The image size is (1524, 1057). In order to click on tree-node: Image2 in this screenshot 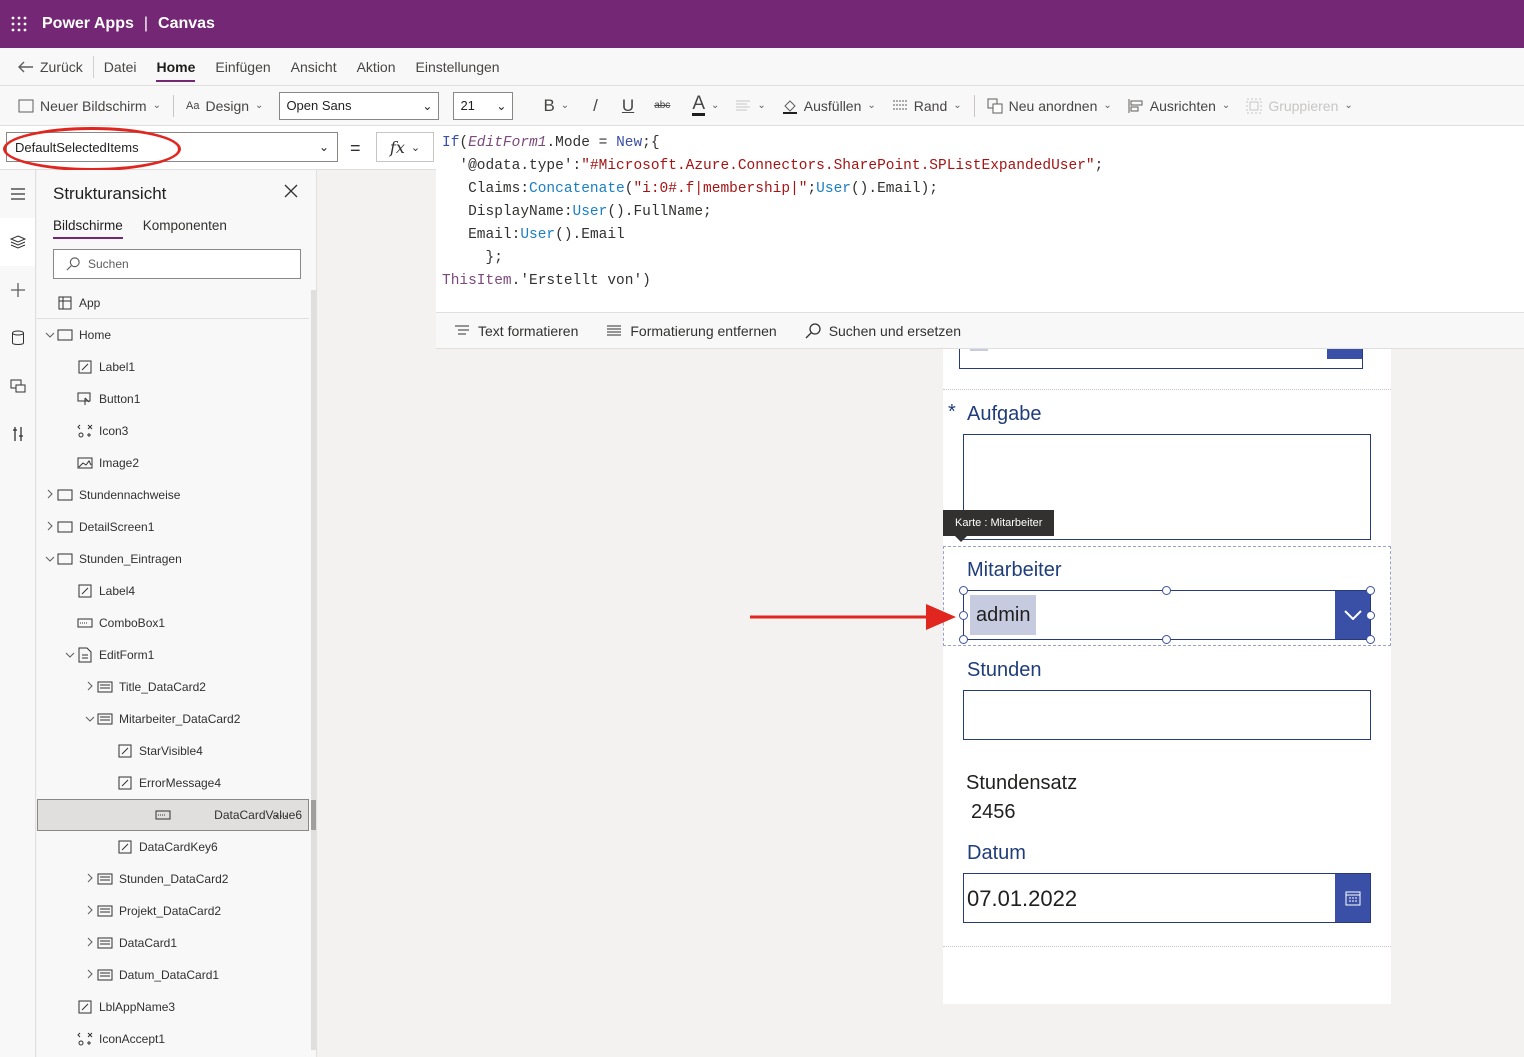, I will do `click(173, 463)`.